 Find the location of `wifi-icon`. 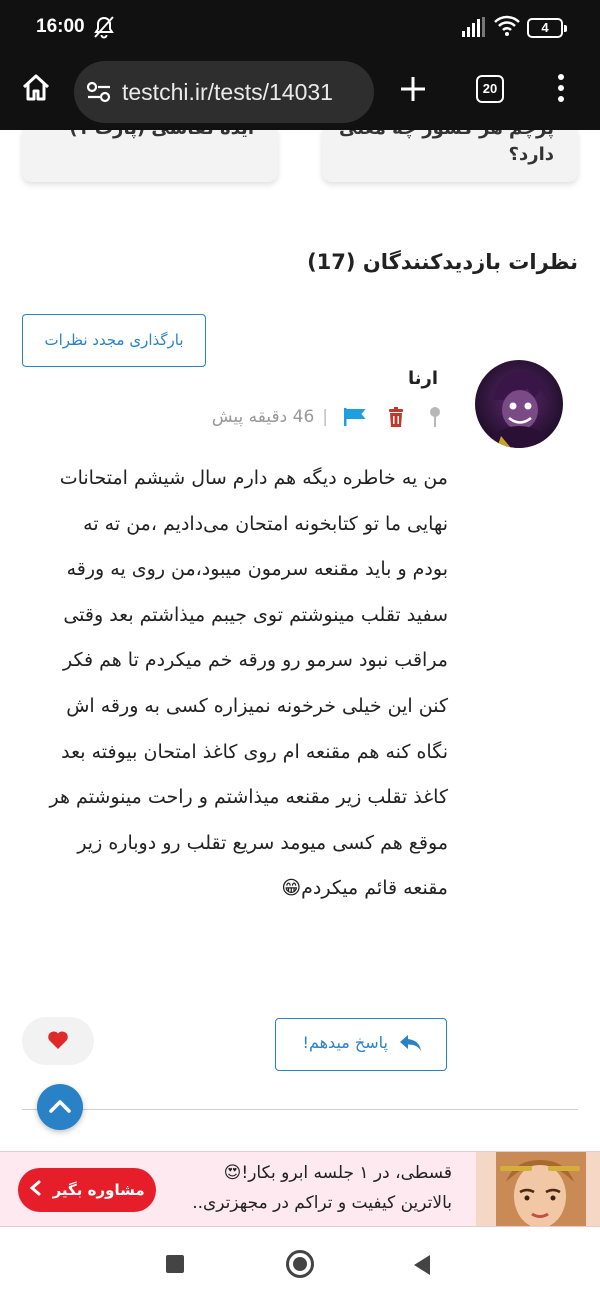

wifi-icon is located at coordinates (507, 28).